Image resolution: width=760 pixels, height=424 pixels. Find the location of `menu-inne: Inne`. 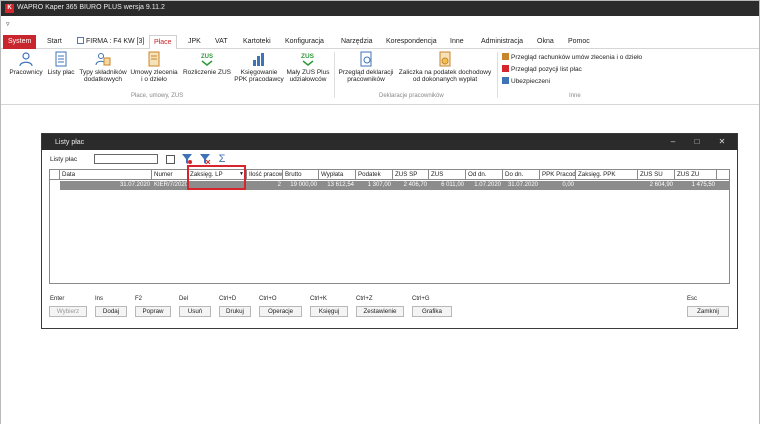

menu-inne: Inne is located at coordinates (457, 42).